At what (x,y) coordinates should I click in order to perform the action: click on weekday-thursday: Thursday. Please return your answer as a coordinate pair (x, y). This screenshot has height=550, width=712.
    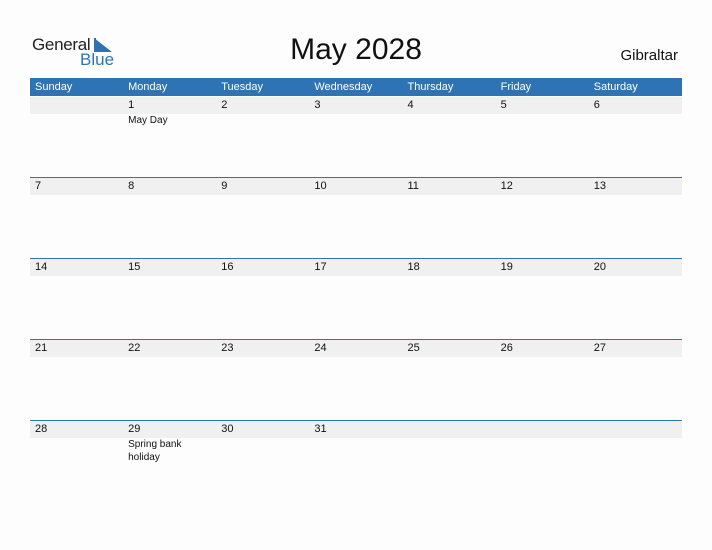
    Looking at the image, I should click on (430, 87).